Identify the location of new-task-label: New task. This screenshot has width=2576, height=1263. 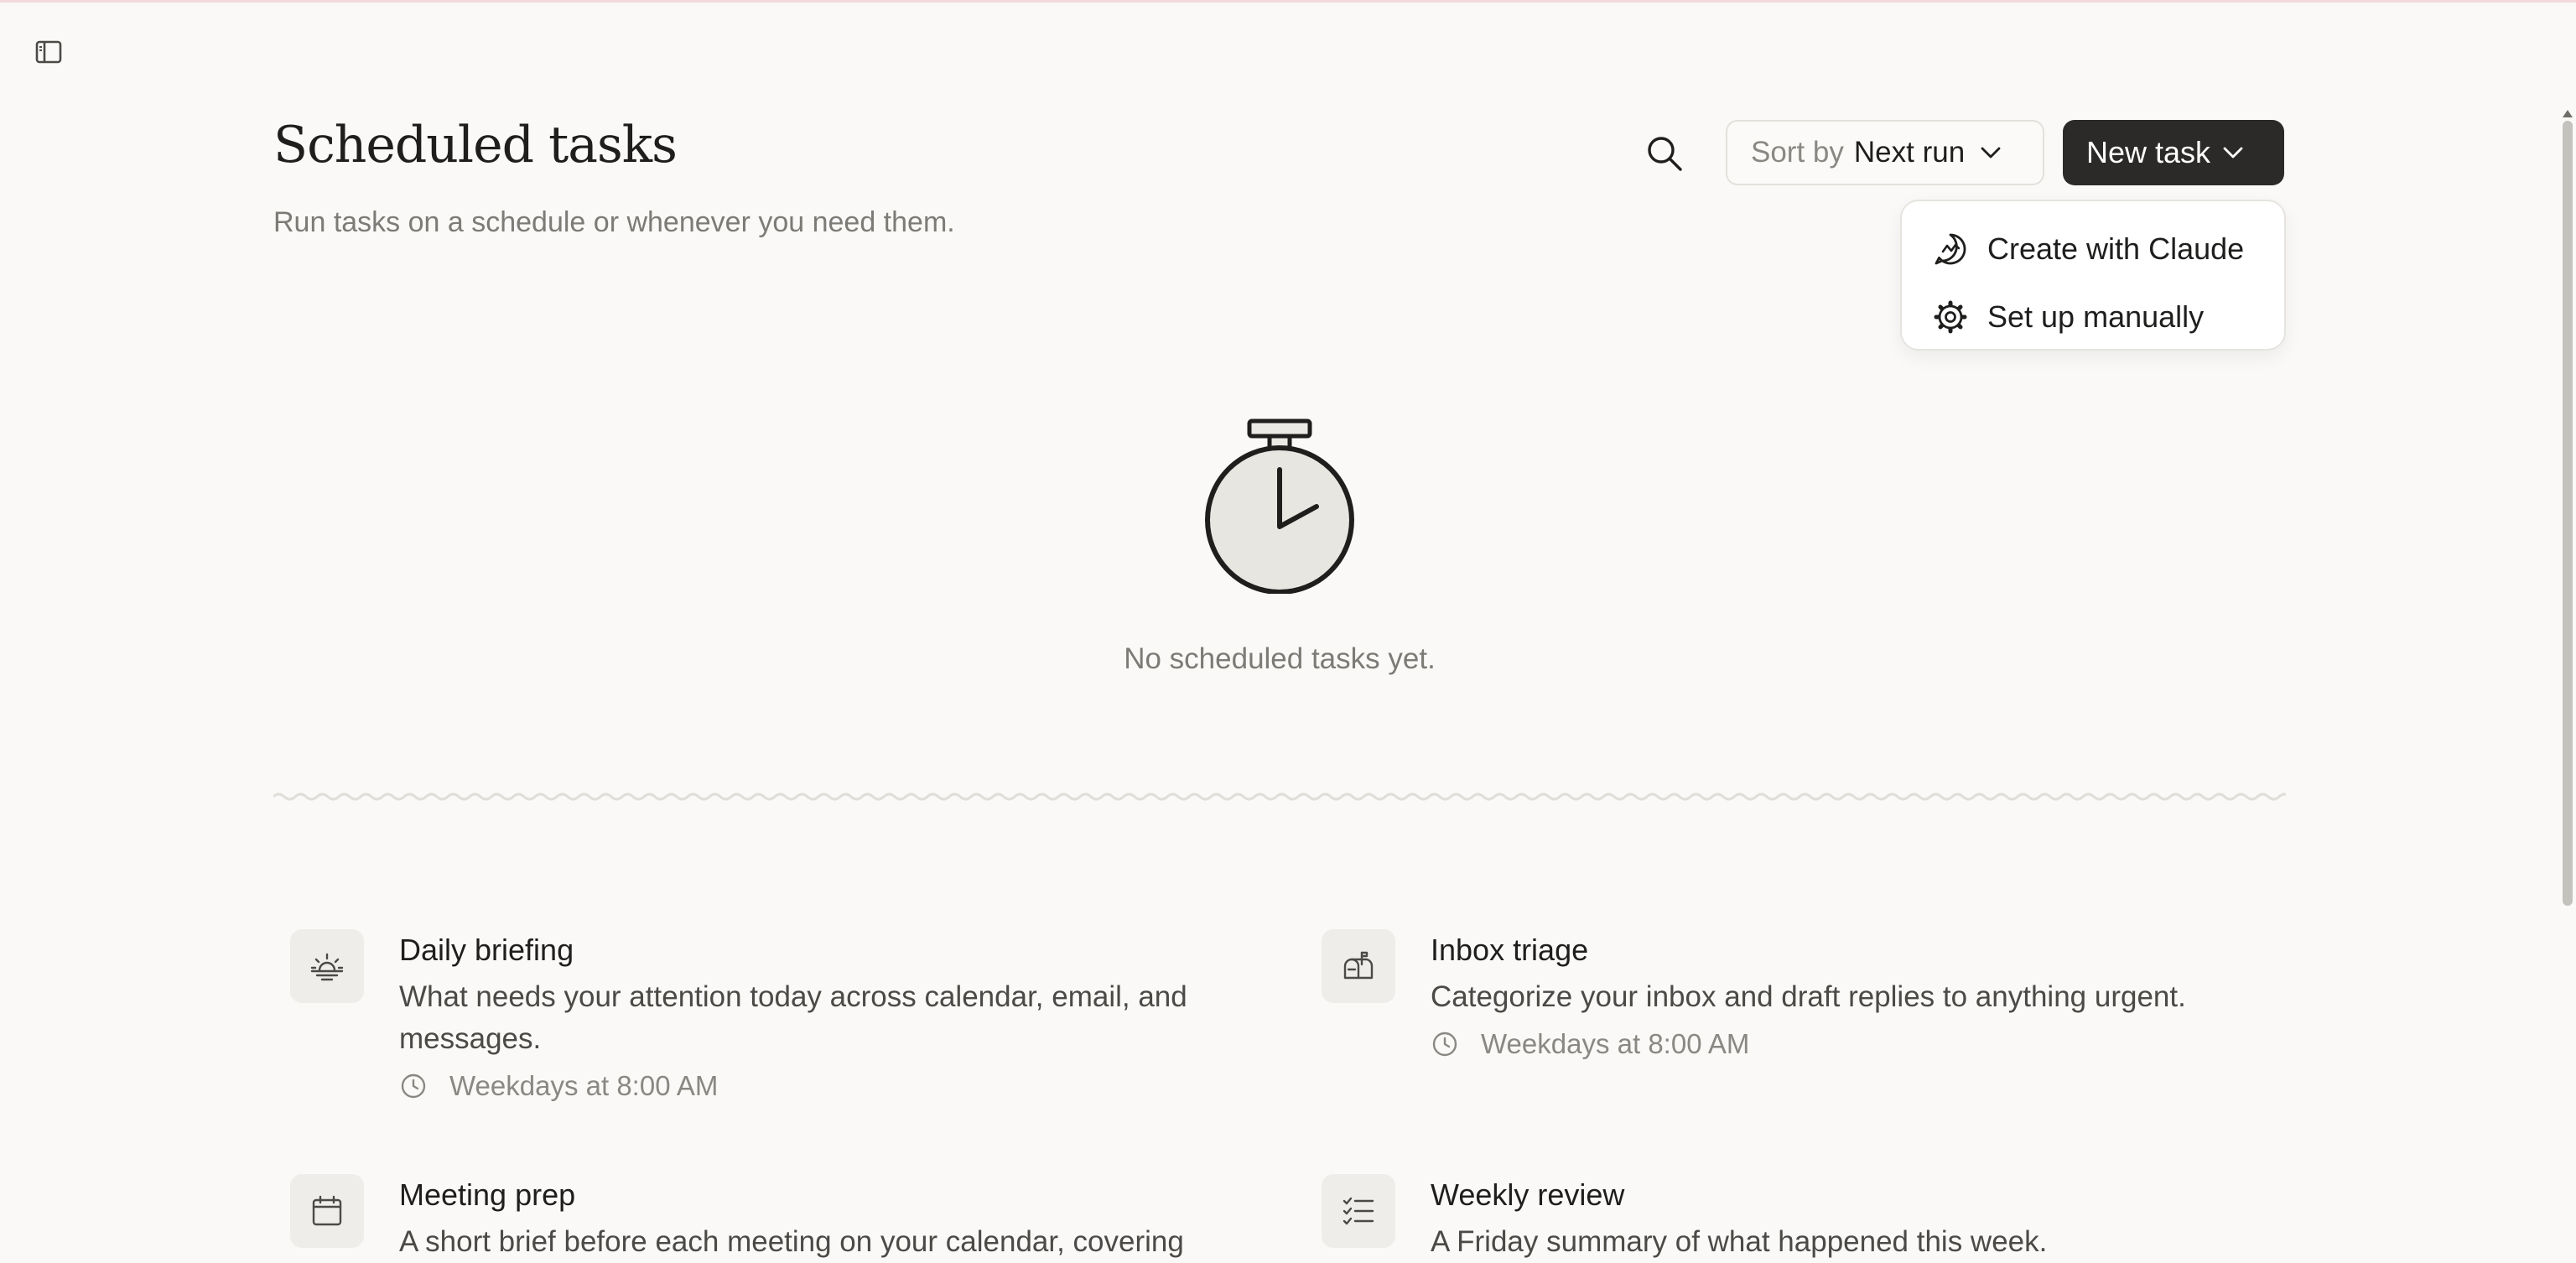
(2148, 152).